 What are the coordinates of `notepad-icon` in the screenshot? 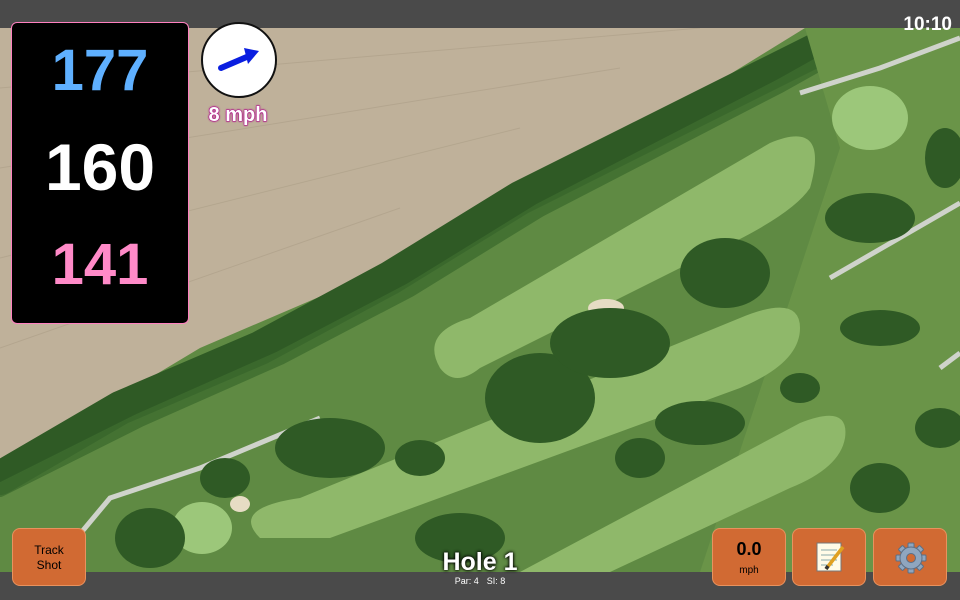 It's located at (830, 557).